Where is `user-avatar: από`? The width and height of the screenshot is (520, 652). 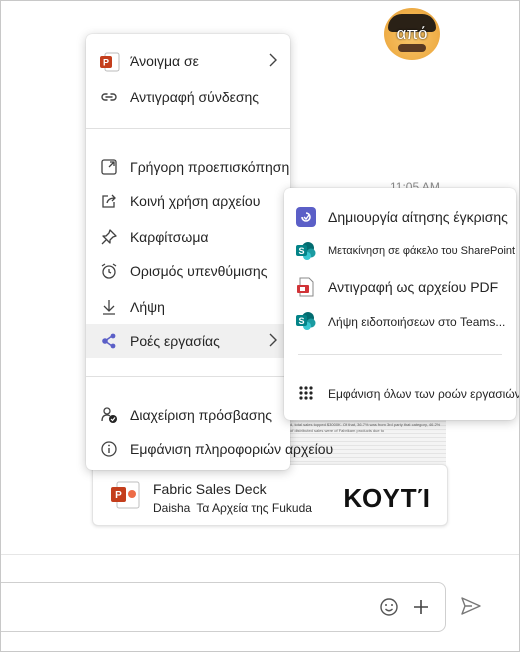 user-avatar: από is located at coordinates (412, 34).